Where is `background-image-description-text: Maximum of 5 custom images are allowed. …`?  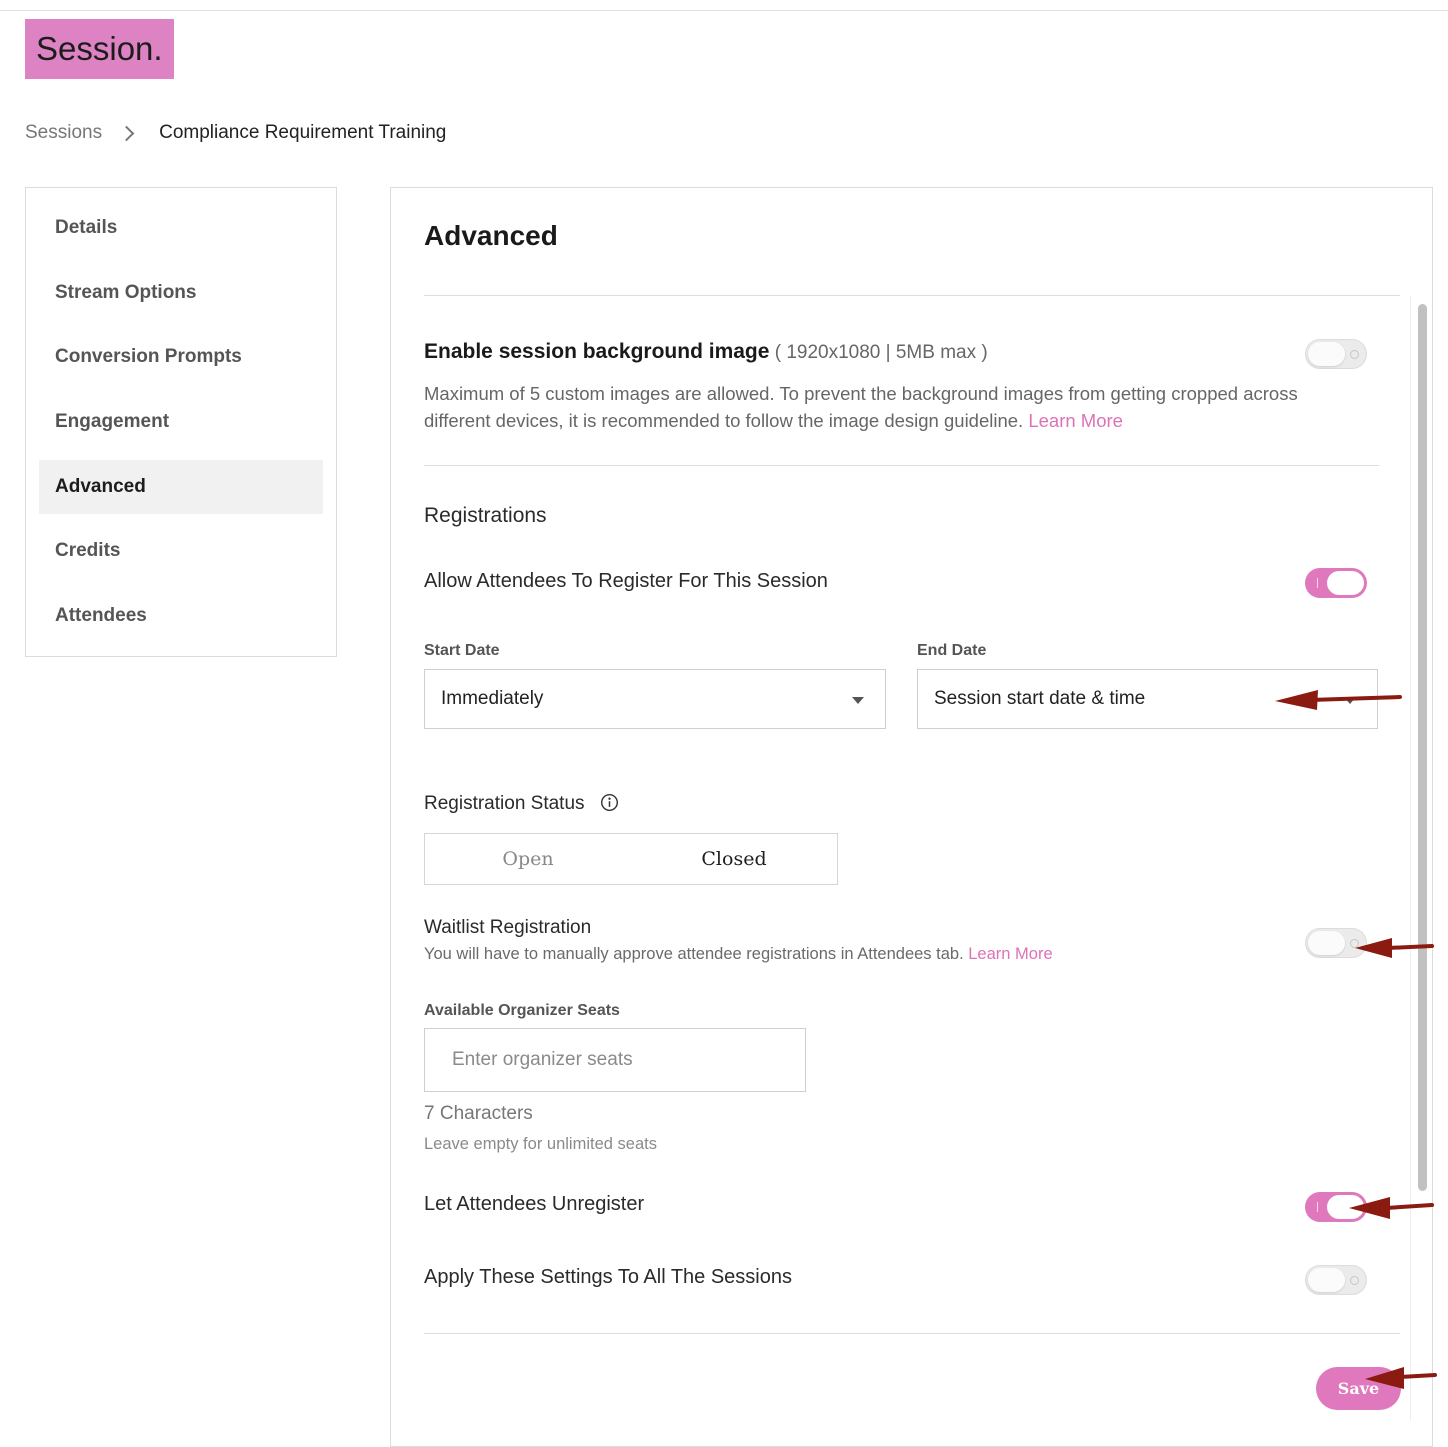 background-image-description-text: Maximum of 5 custom images are allowed. … is located at coordinates (861, 407).